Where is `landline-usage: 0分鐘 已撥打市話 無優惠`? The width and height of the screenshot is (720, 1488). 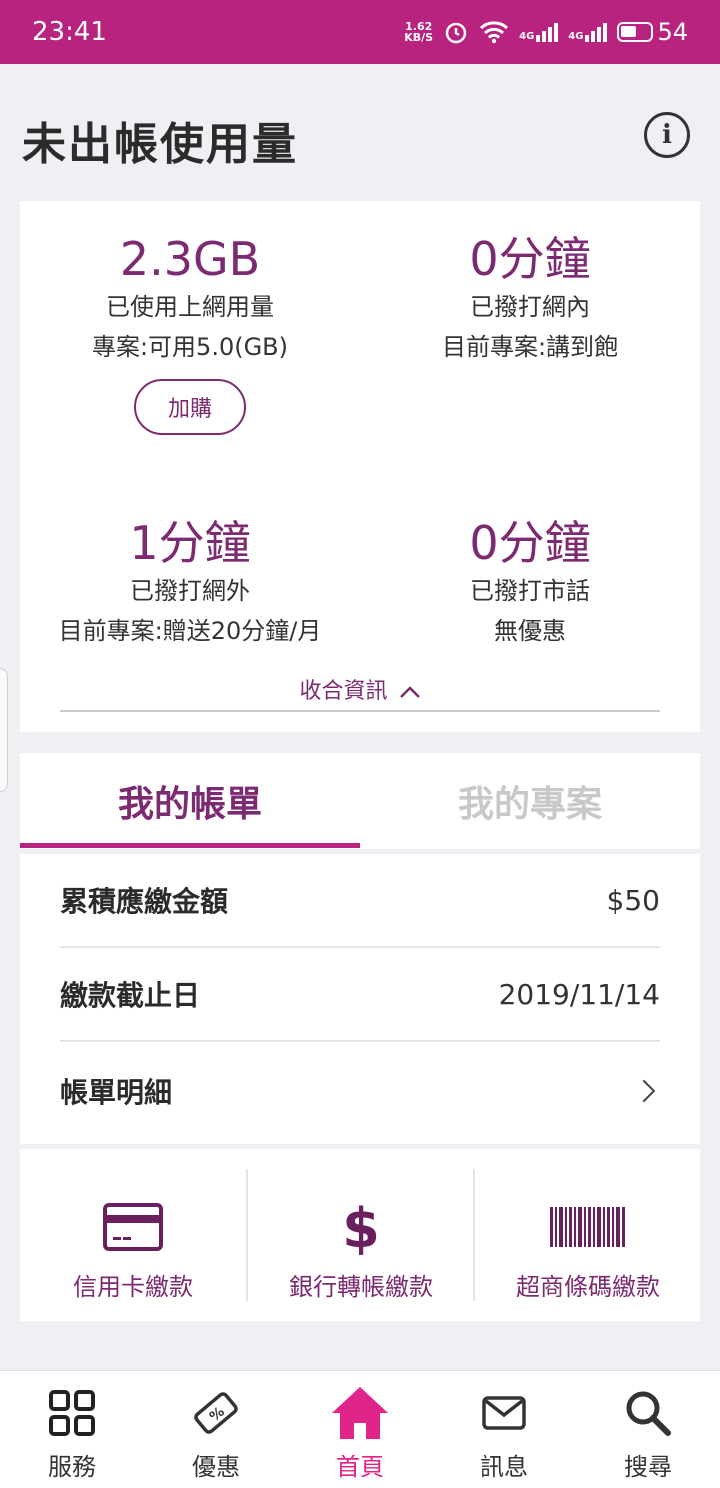
landline-usage: 0分鐘 已撥打市話 無優惠 is located at coordinates (530, 583).